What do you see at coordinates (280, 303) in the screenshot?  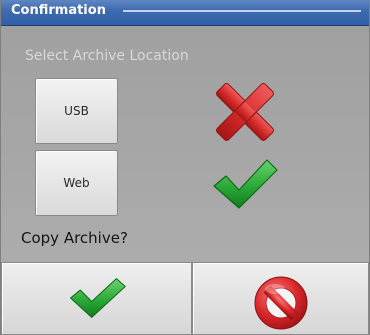 I see `cancel-icon` at bounding box center [280, 303].